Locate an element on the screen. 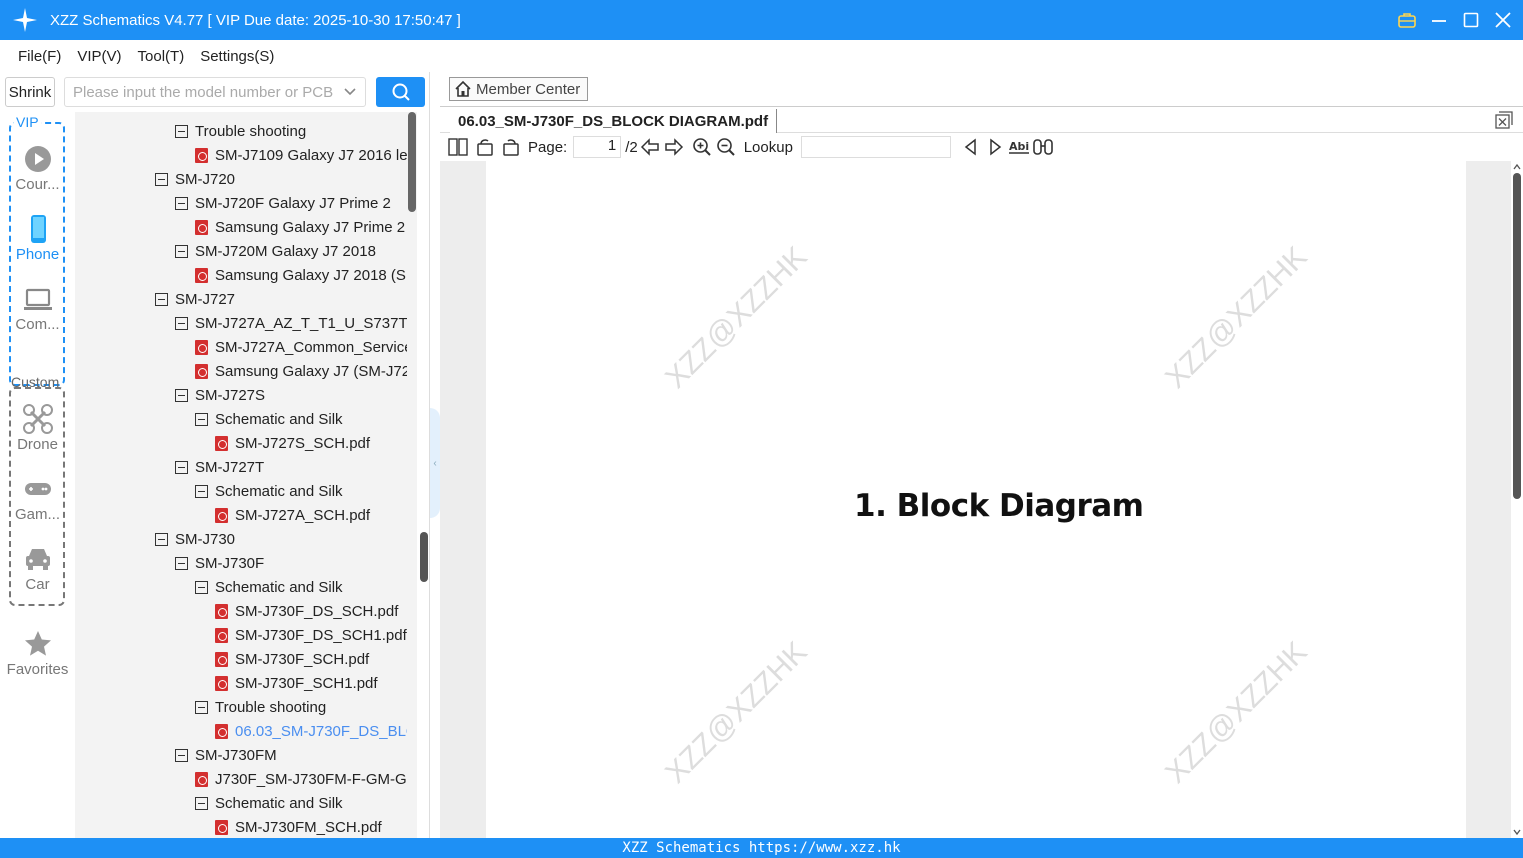 This screenshot has height=858, width=1523. scroll-down-icon is located at coordinates (1517, 832).